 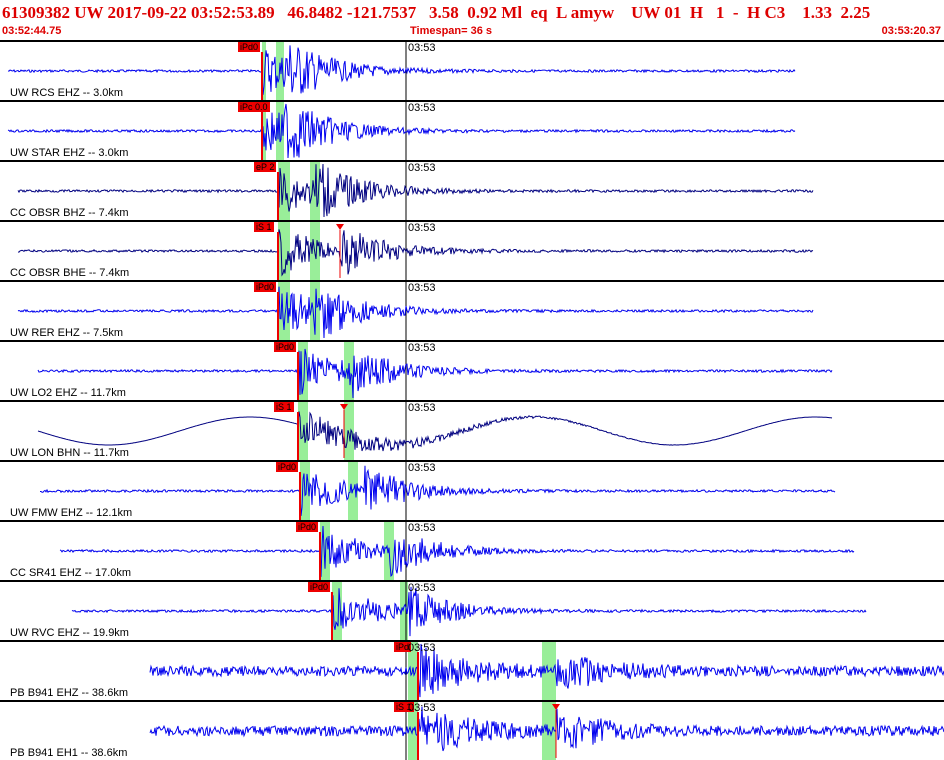 I want to click on seismogram-panel: iPd0 03:53 UW RVC EHZ -- 19.9km, so click(x=472, y=610).